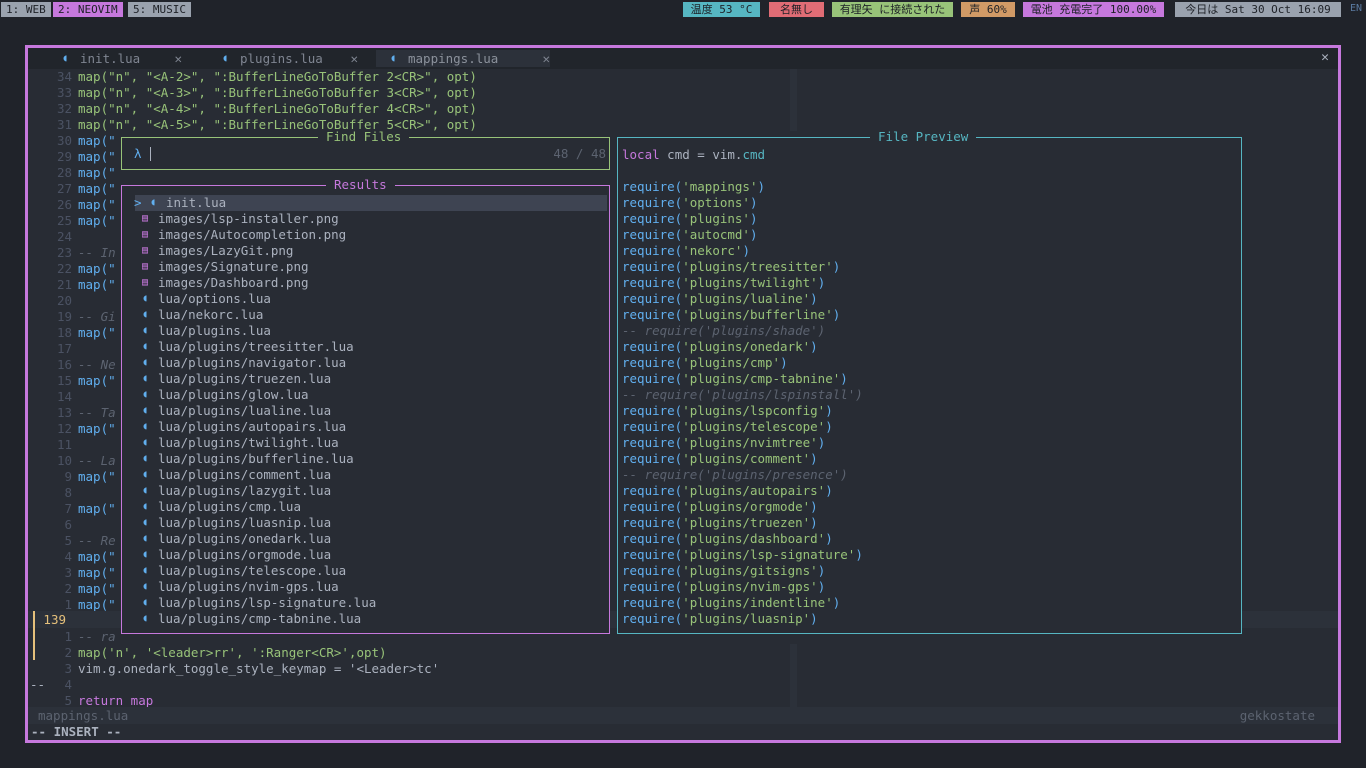 Image resolution: width=1366 pixels, height=768 pixels. I want to click on preview-line: require('plugins/lsp-signature'), so click(742, 555).